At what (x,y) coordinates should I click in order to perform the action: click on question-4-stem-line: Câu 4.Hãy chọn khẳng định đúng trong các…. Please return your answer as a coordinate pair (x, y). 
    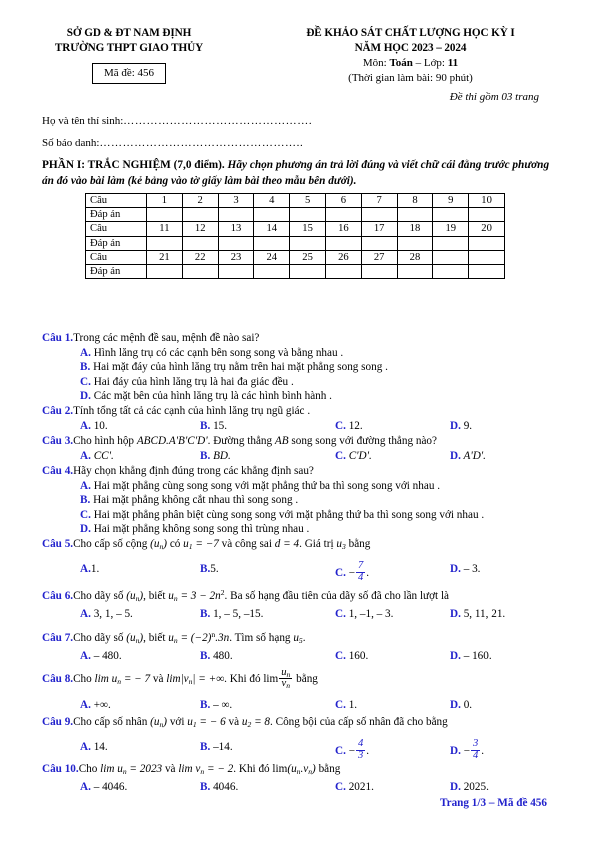
    Looking at the image, I should click on (316, 471).